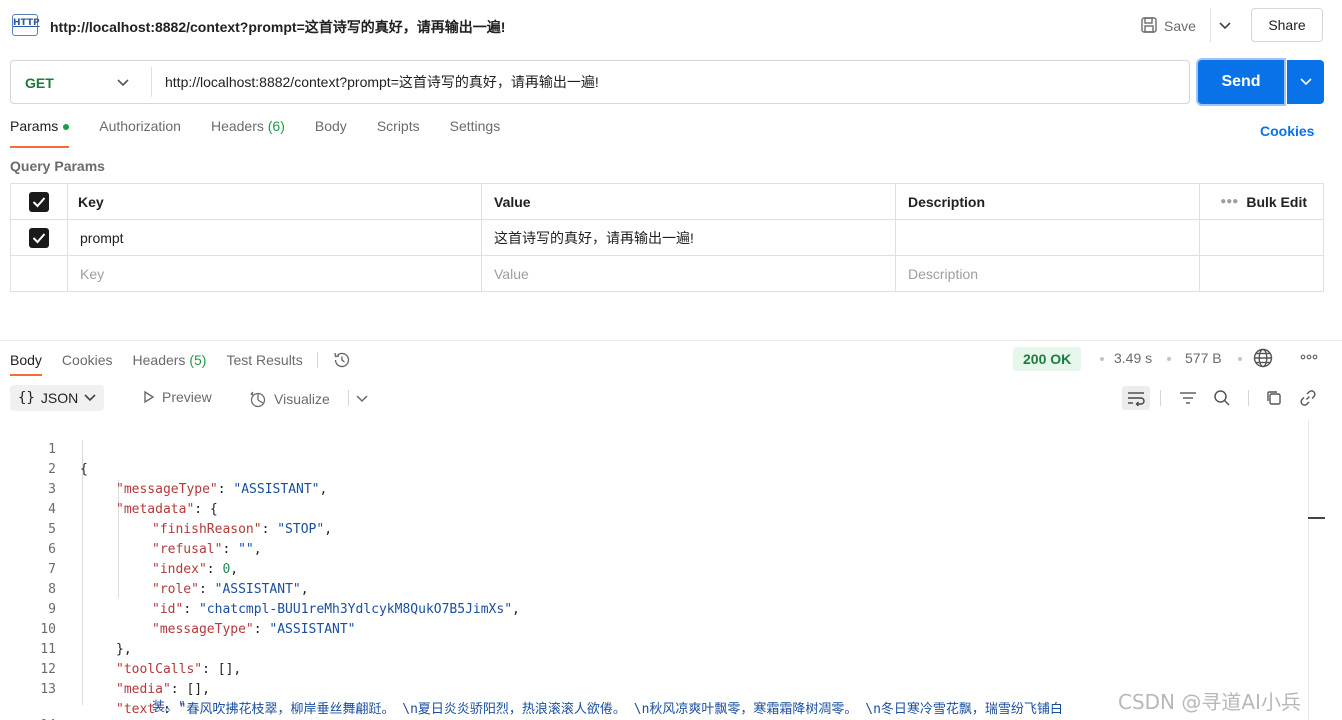  Describe the element at coordinates (1048, 237) in the screenshot. I see `param-description-cell` at that location.